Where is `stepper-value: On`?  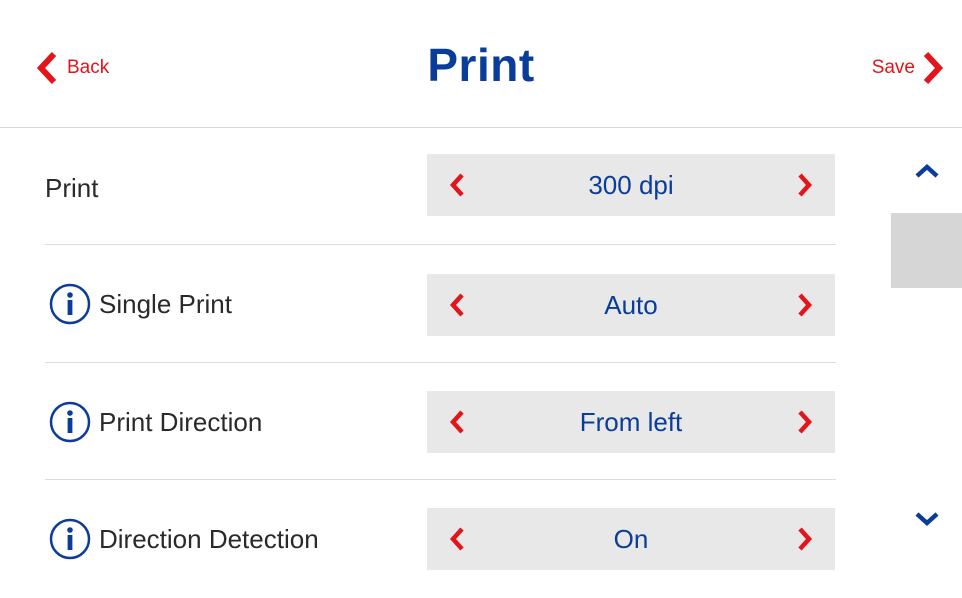
stepper-value: On is located at coordinates (631, 538).